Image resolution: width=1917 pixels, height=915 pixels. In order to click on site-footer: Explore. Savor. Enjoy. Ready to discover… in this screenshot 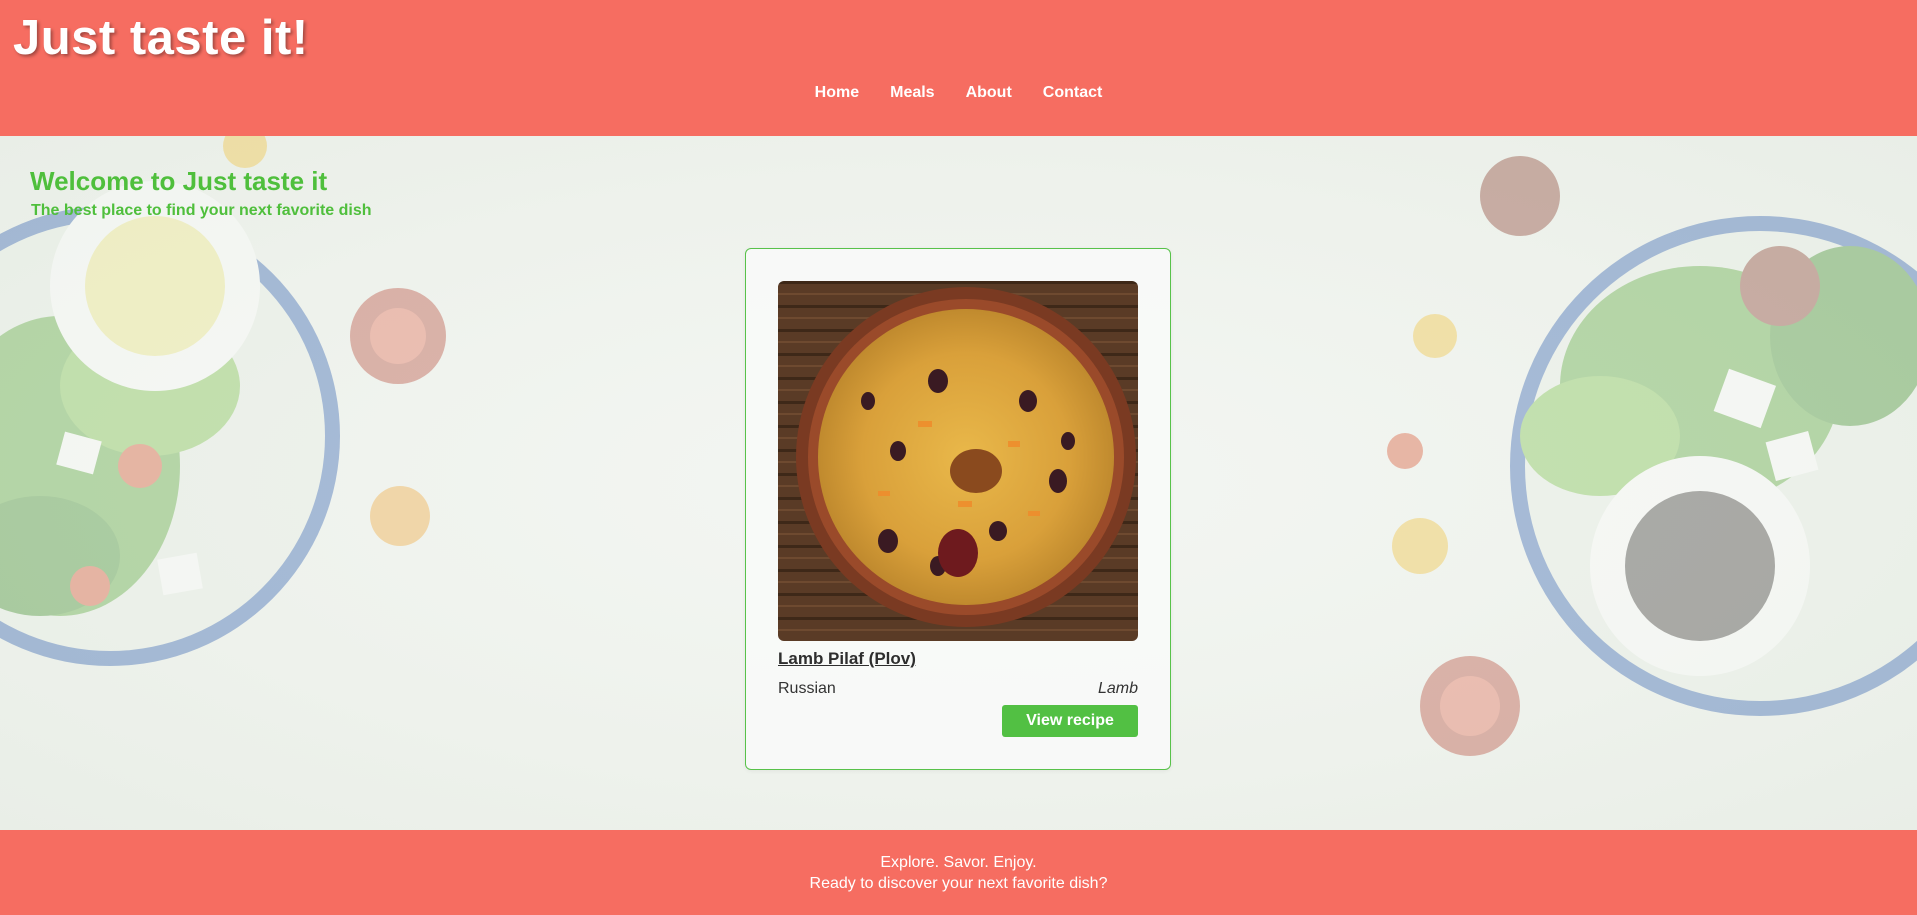, I will do `click(958, 872)`.